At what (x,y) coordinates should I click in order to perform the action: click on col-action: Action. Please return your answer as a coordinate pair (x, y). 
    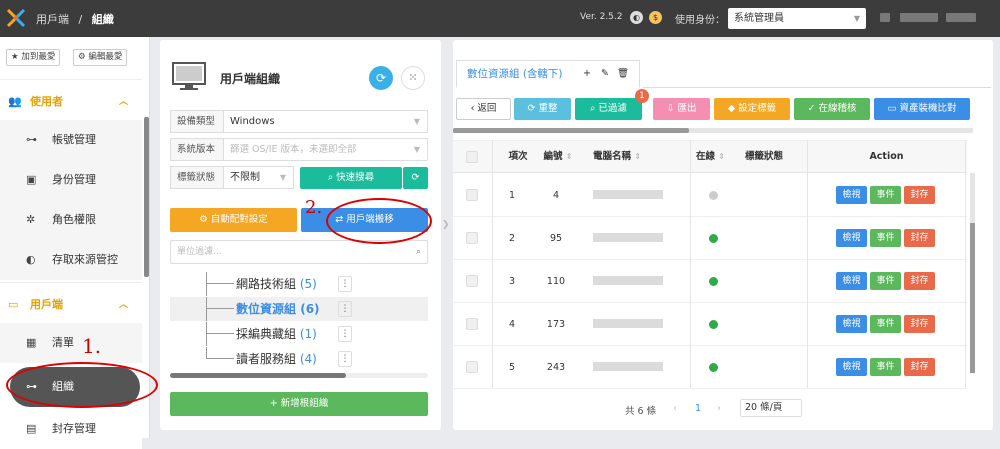
    Looking at the image, I should click on (886, 156).